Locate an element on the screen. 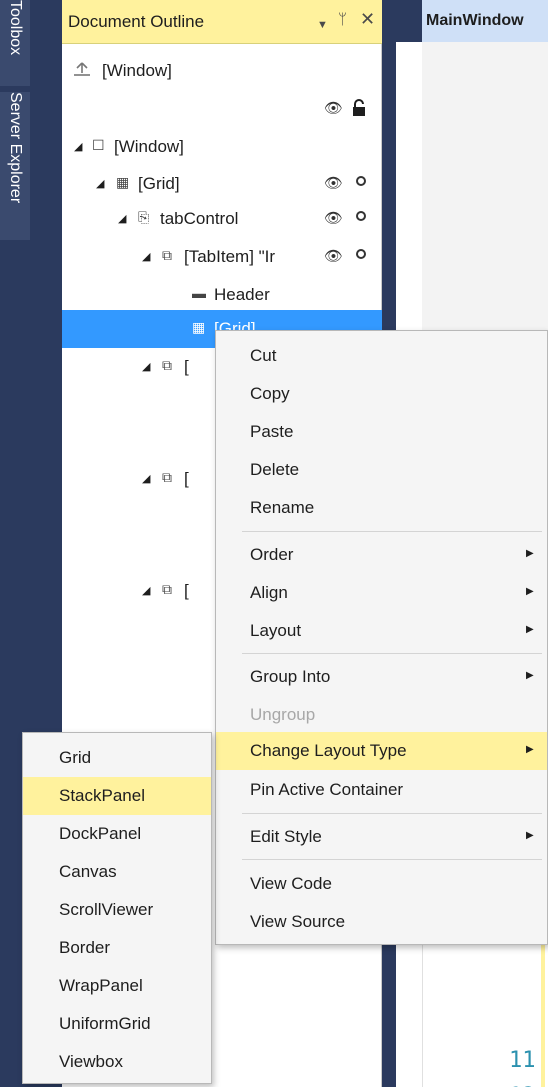 This screenshot has height=1087, width=548. menu-item-label: Edit Style is located at coordinates (286, 836).